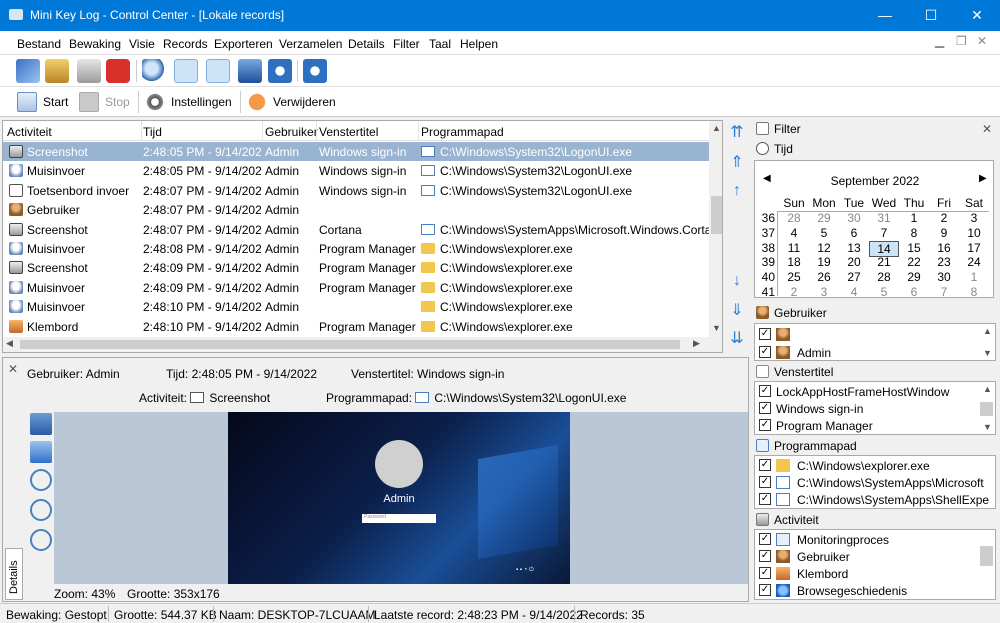 The height and width of the screenshot is (623, 1000). I want to click on calendar-day: 5, so click(824, 233).